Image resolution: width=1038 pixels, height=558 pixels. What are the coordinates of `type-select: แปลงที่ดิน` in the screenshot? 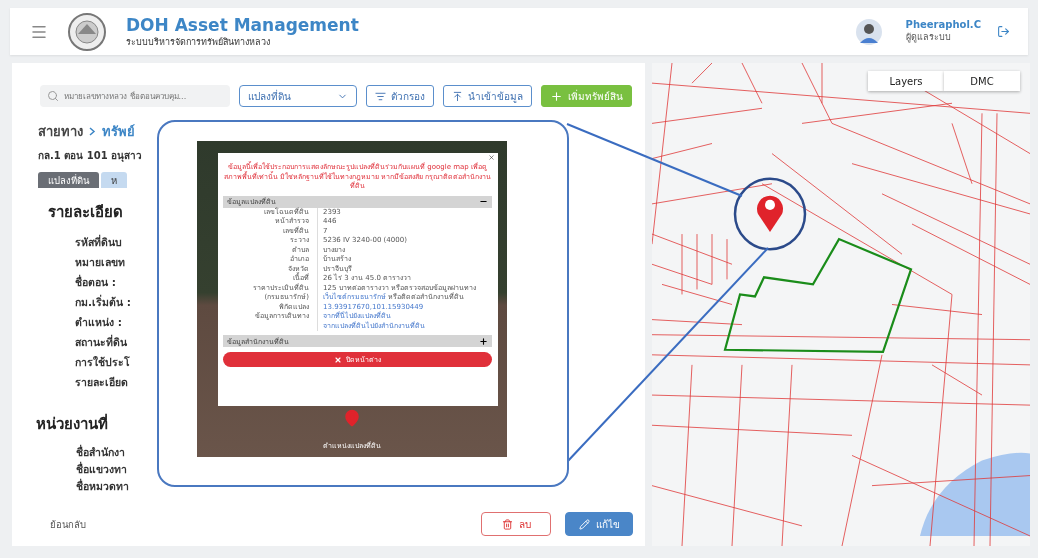 It's located at (298, 96).